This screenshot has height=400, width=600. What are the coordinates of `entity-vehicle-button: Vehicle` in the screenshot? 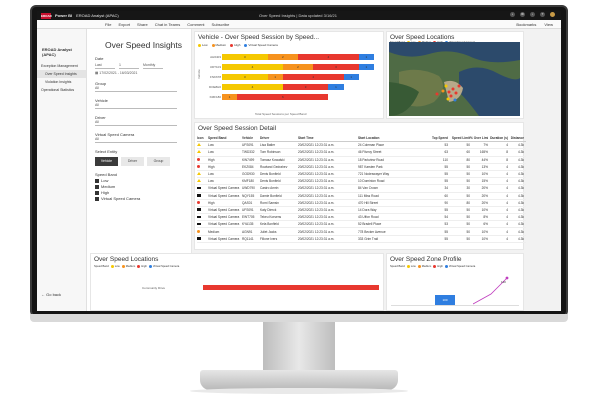 It's located at (106, 161).